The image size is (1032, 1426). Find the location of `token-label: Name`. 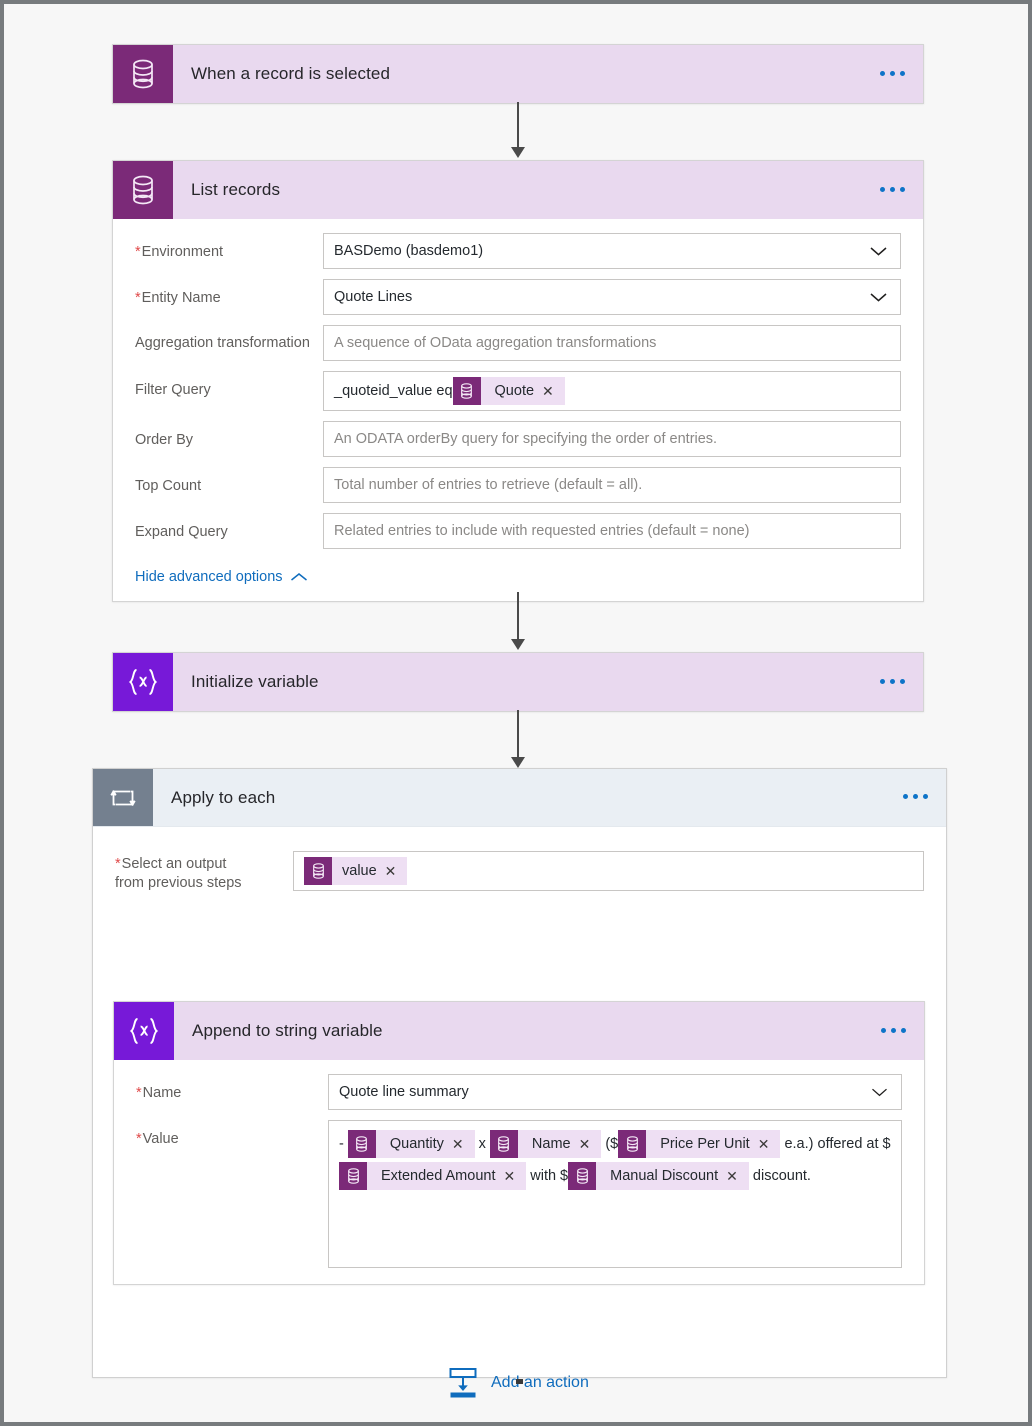

token-label: Name is located at coordinates (551, 1144).